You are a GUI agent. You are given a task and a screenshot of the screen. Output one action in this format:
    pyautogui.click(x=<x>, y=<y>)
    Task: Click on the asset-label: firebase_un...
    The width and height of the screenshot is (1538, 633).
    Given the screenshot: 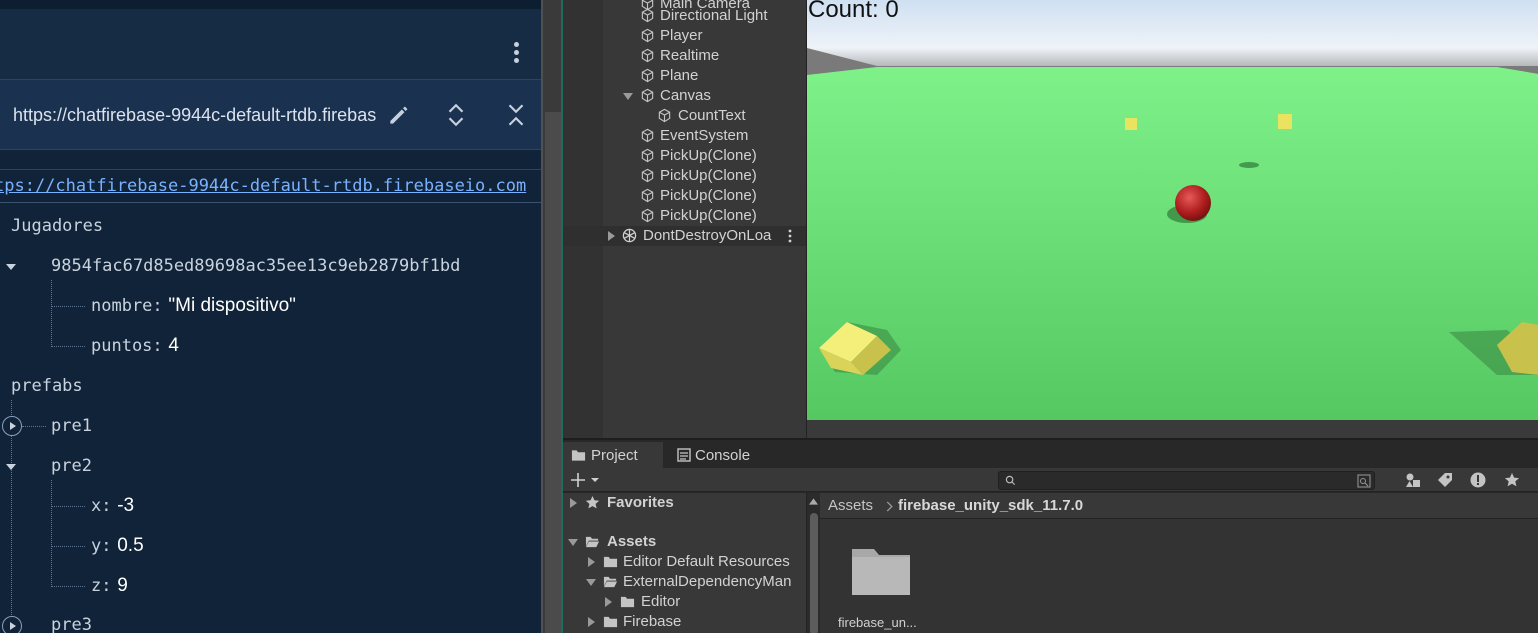 What is the action you would take?
    pyautogui.click(x=877, y=622)
    